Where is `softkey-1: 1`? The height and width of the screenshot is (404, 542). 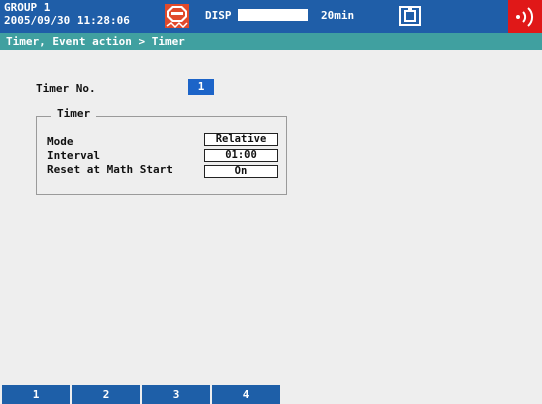 softkey-1: 1 is located at coordinates (36, 394).